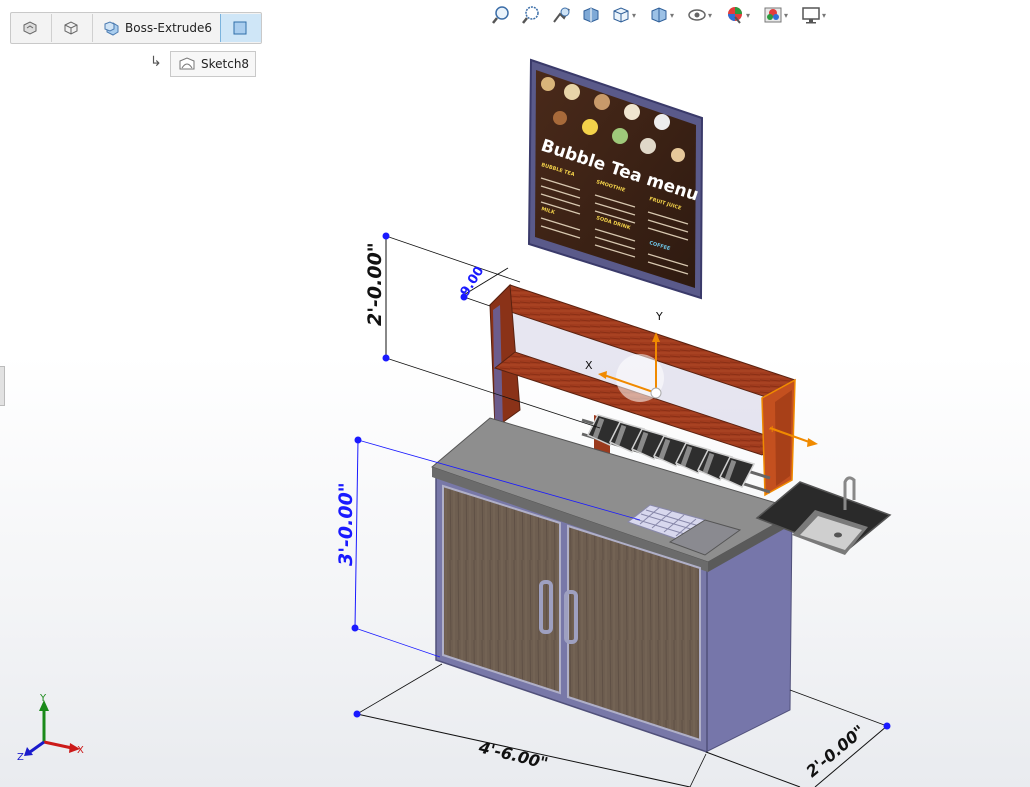 The width and height of the screenshot is (1030, 787). I want to click on heads-up-view-toolbar: ▾ ▾ ▾ ▾ ▾ ▾, so click(660, 15).